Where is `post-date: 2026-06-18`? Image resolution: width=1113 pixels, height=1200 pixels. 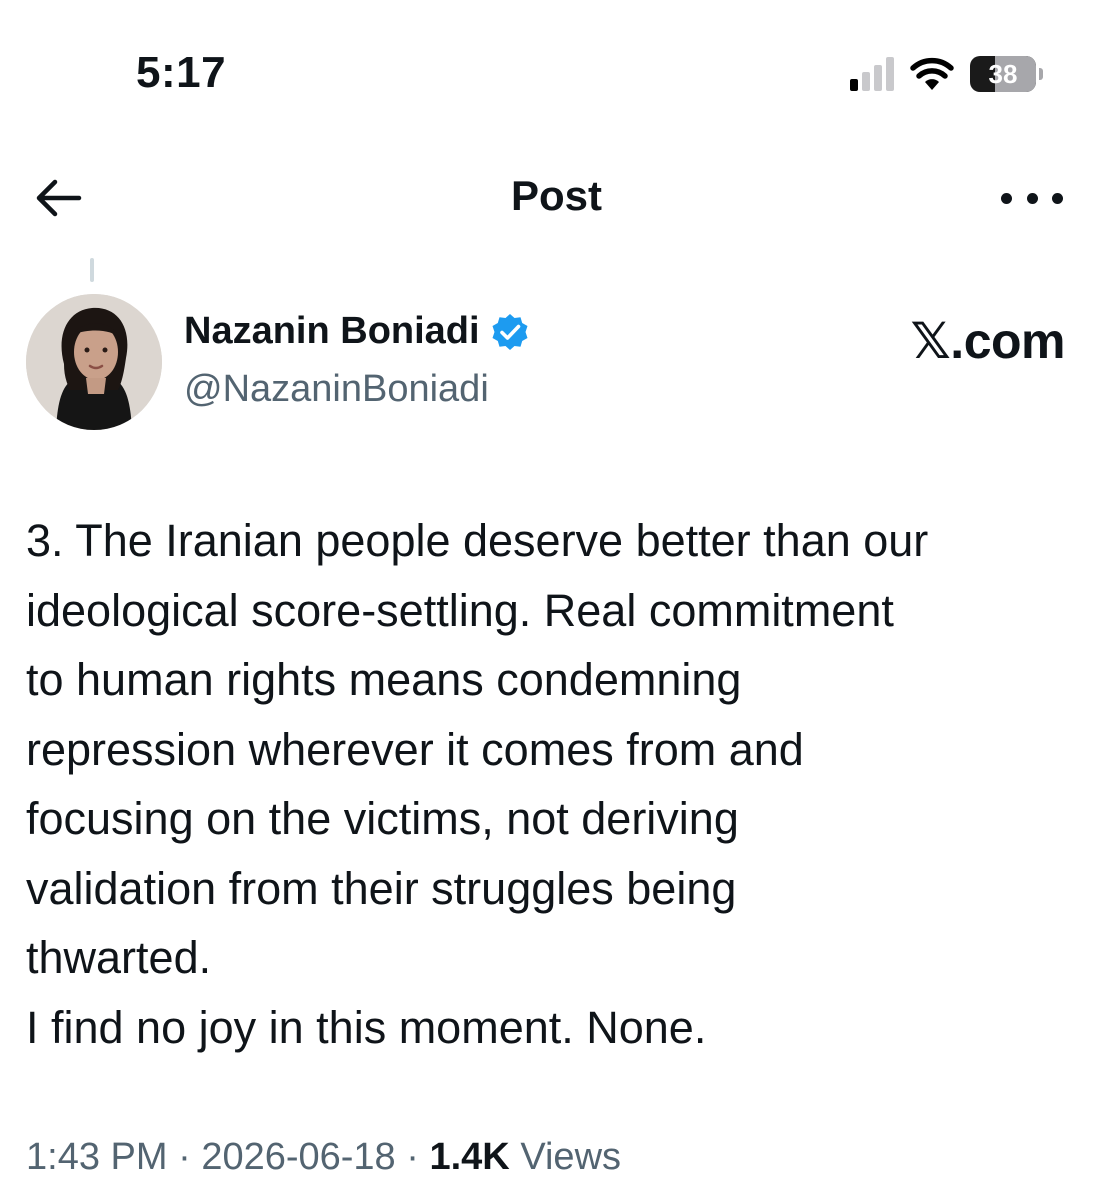
post-date: 2026-06-18 is located at coordinates (298, 1157).